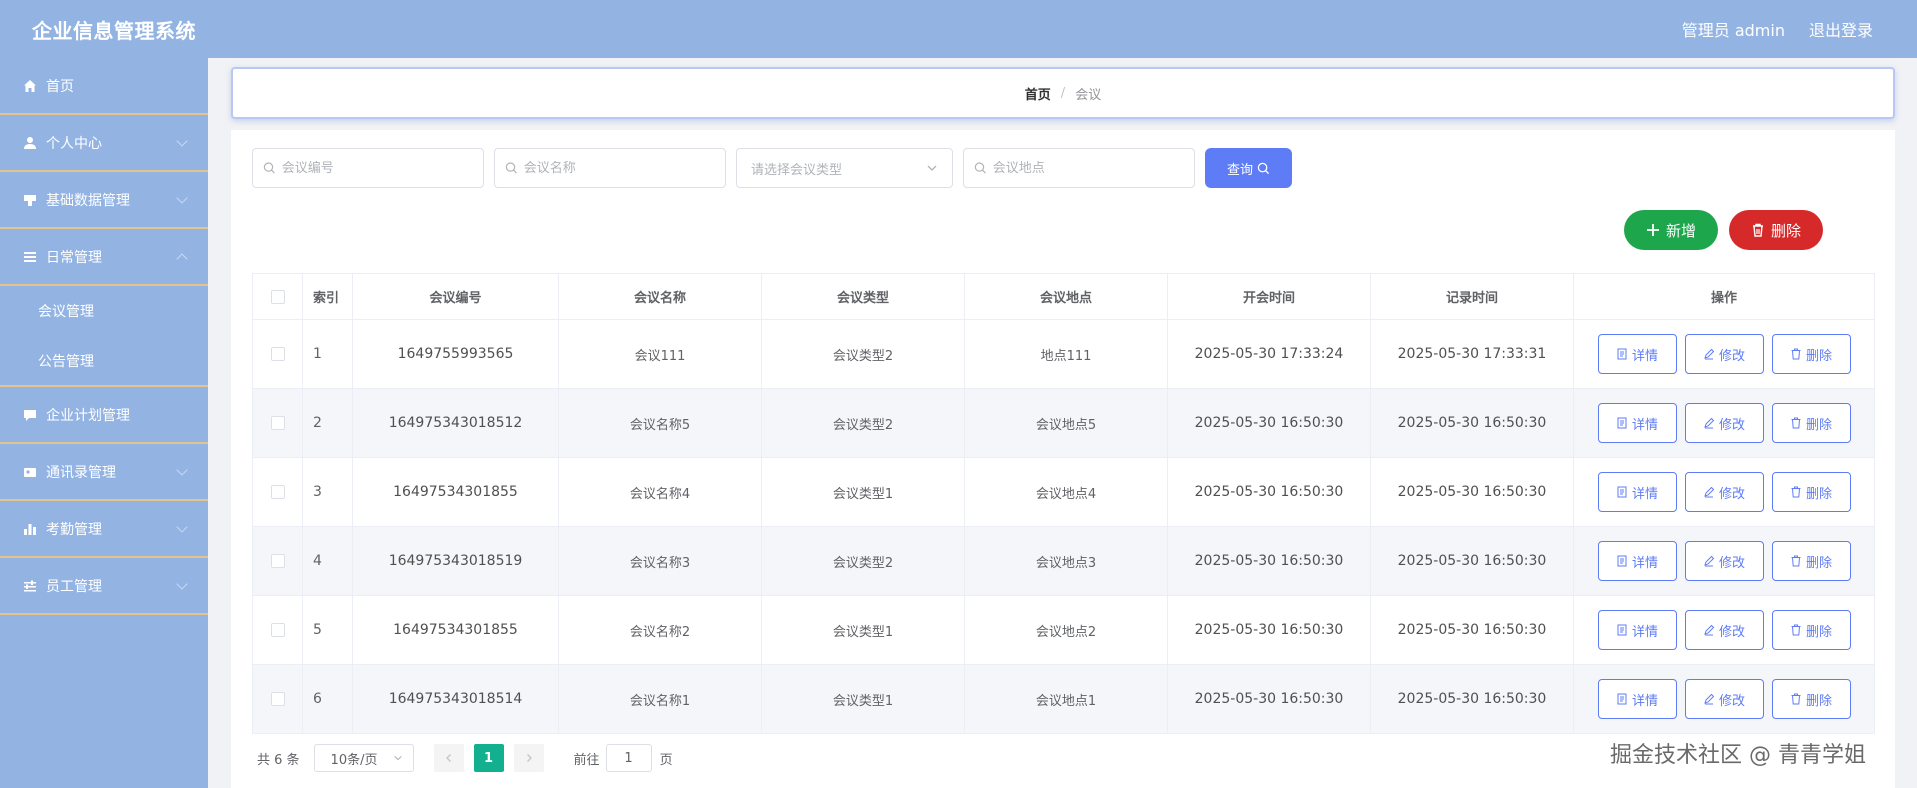 Image resolution: width=1917 pixels, height=788 pixels. Describe the element at coordinates (1680, 230) in the screenshot. I see `add-label: 新增` at that location.